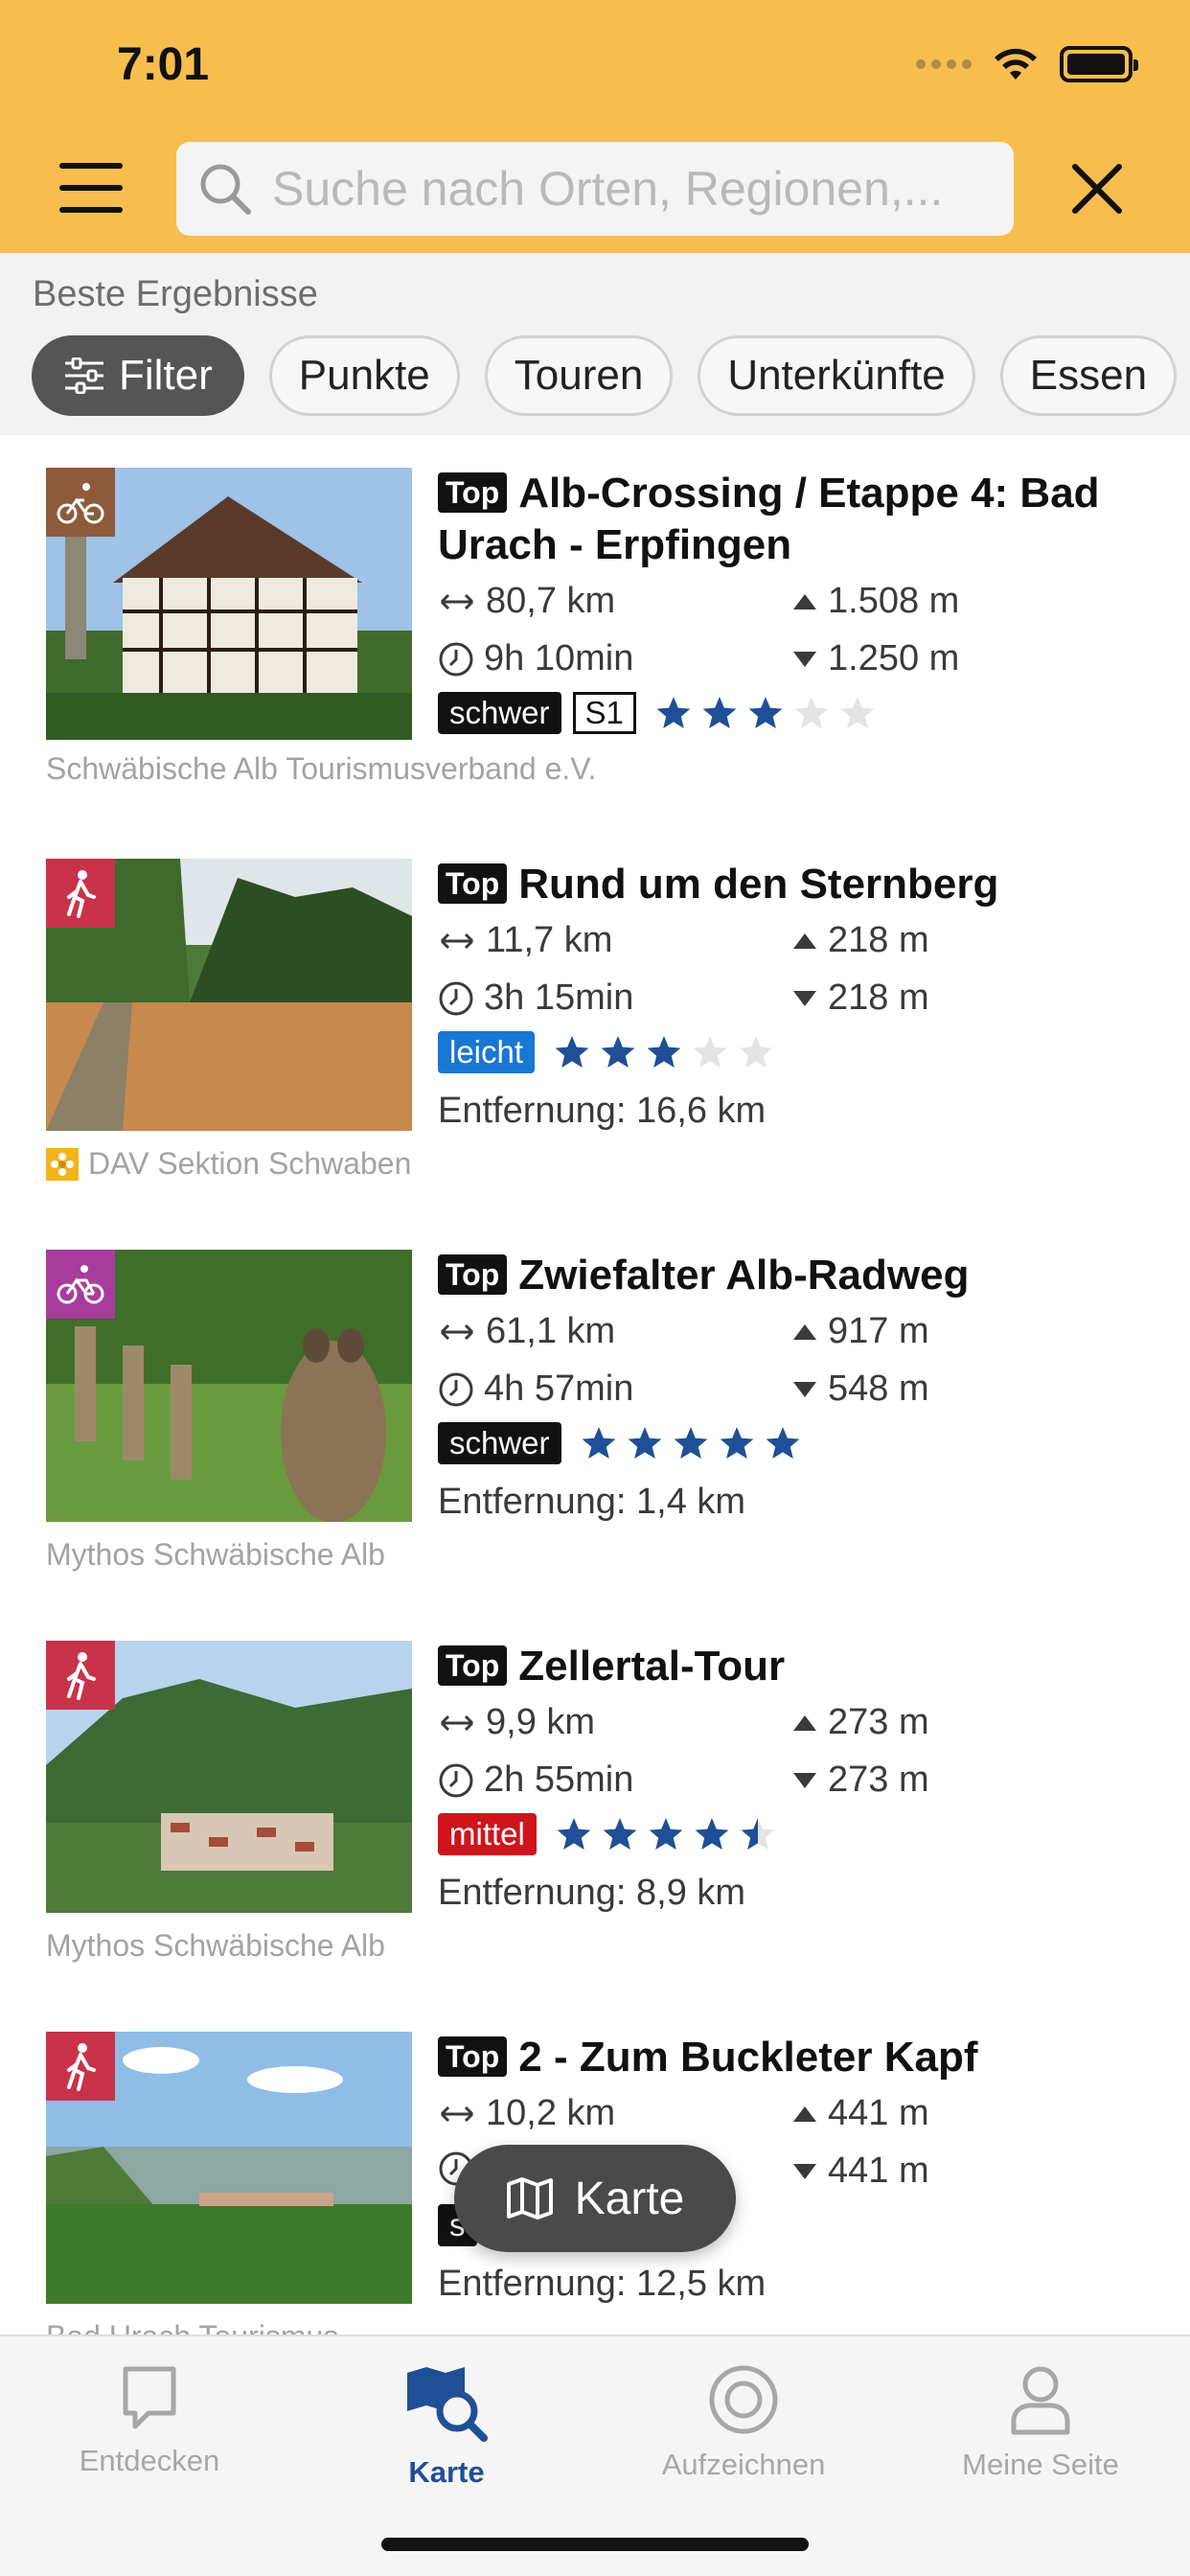  I want to click on sliders-icon, so click(84, 375).